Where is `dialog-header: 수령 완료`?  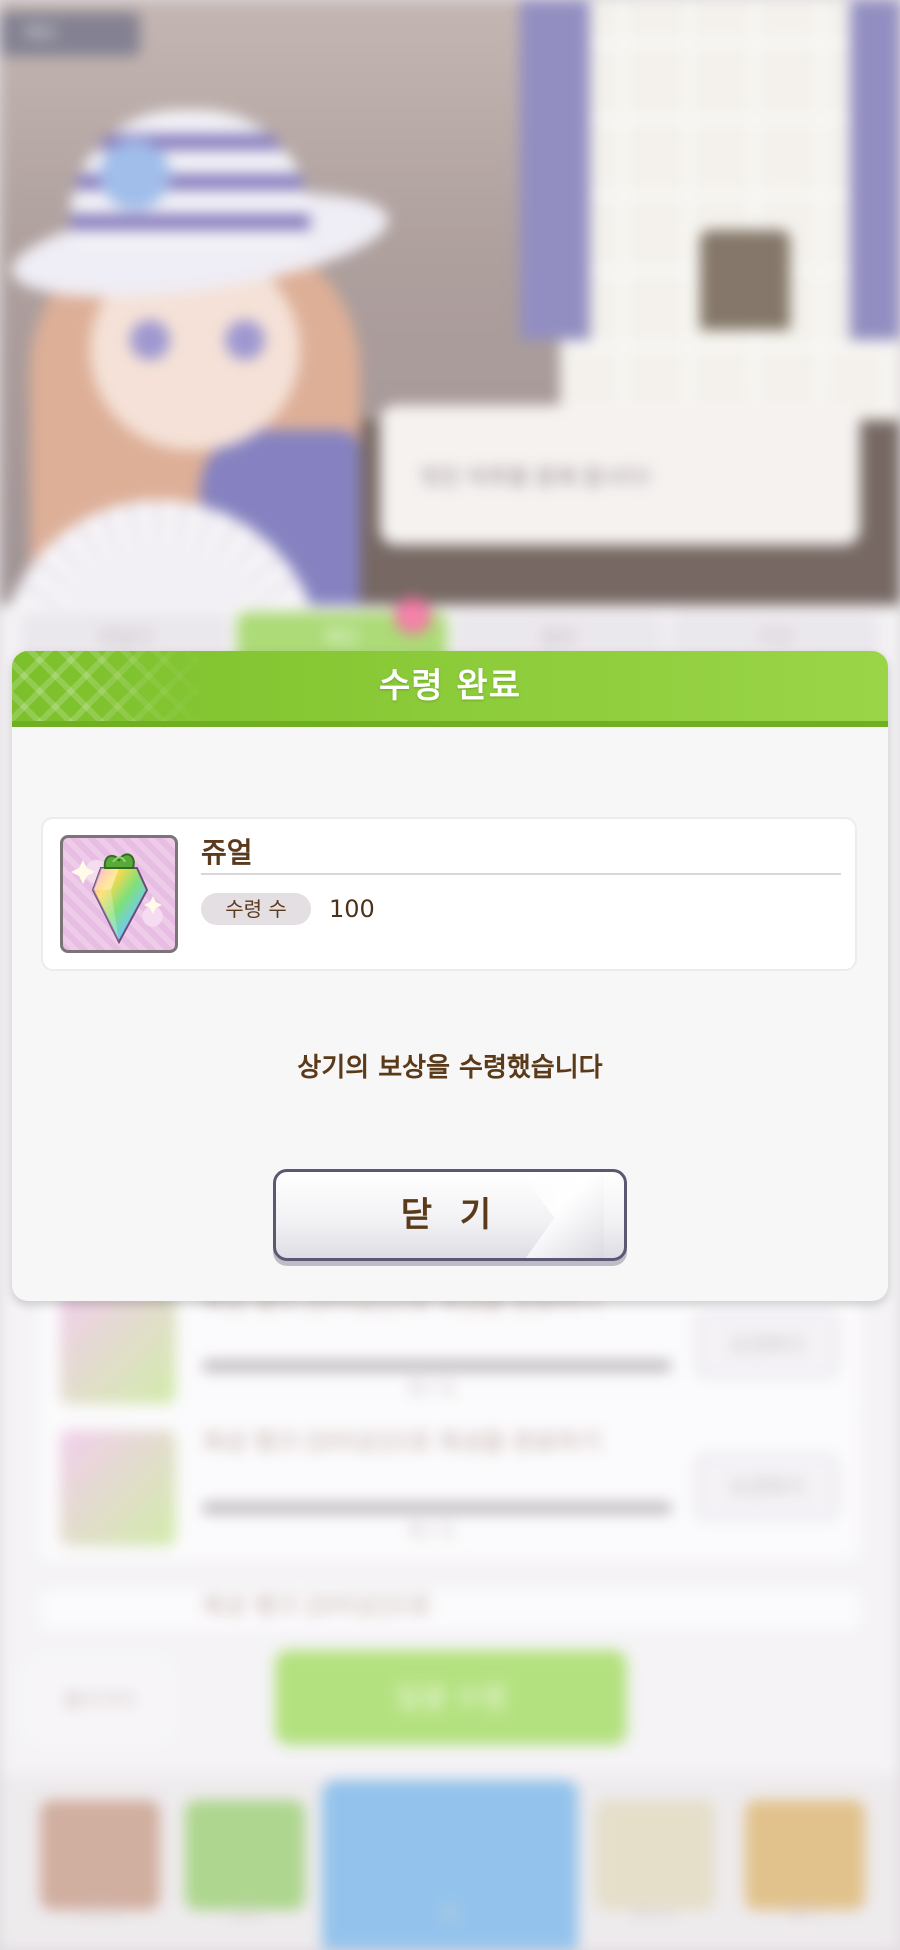
dialog-header: 수령 완료 is located at coordinates (450, 689).